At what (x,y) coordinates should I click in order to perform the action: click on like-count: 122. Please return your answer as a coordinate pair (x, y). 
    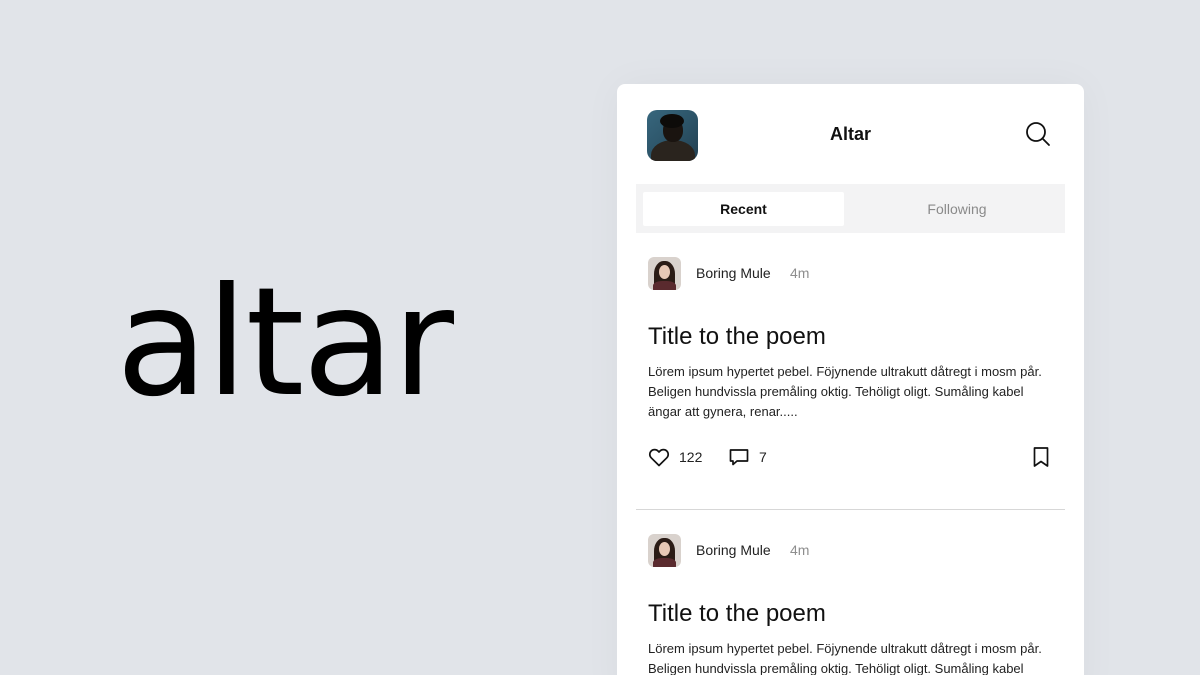
    Looking at the image, I should click on (691, 457).